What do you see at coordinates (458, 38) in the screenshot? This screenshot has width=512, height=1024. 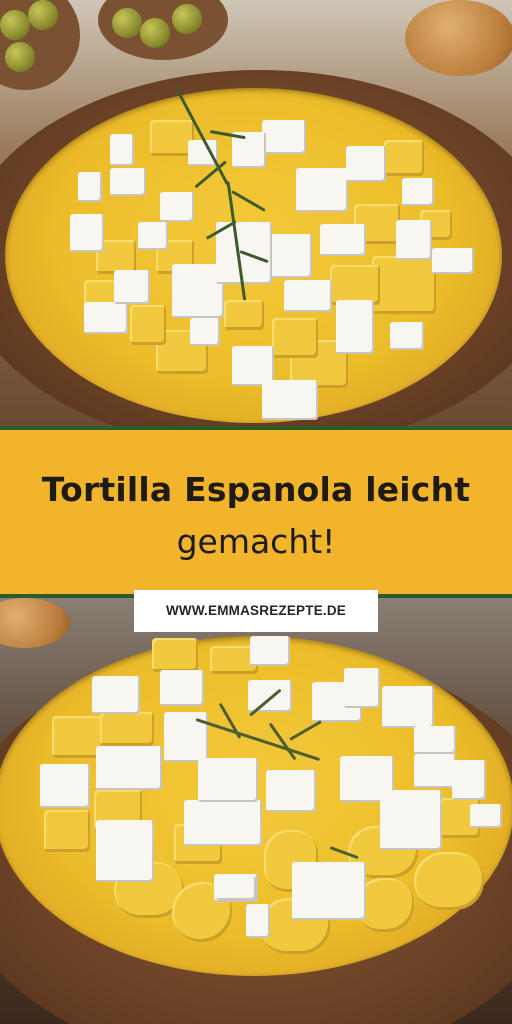 I see `bread-roll` at bounding box center [458, 38].